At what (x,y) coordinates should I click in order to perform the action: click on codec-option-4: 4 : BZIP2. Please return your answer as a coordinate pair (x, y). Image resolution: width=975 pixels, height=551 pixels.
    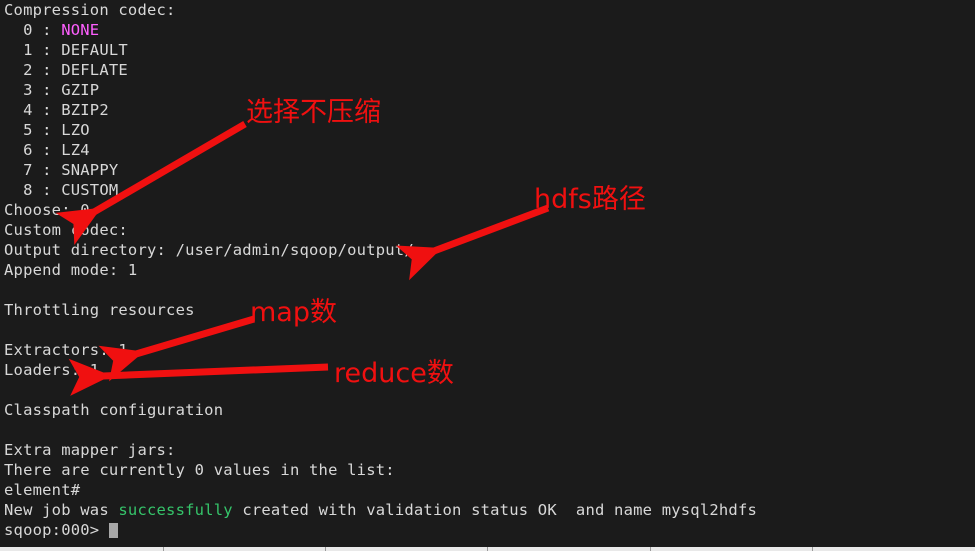
    Looking at the image, I should click on (56, 110).